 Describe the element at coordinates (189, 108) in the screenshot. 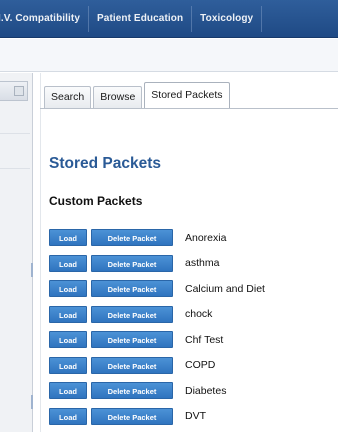

I see `tab-baseline` at that location.